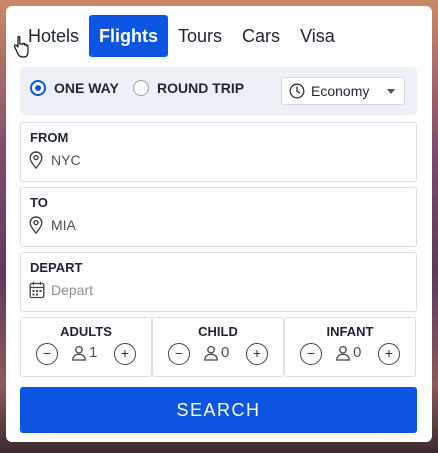 The image size is (438, 453). What do you see at coordinates (261, 36) in the screenshot?
I see `tab-cars: Cars` at bounding box center [261, 36].